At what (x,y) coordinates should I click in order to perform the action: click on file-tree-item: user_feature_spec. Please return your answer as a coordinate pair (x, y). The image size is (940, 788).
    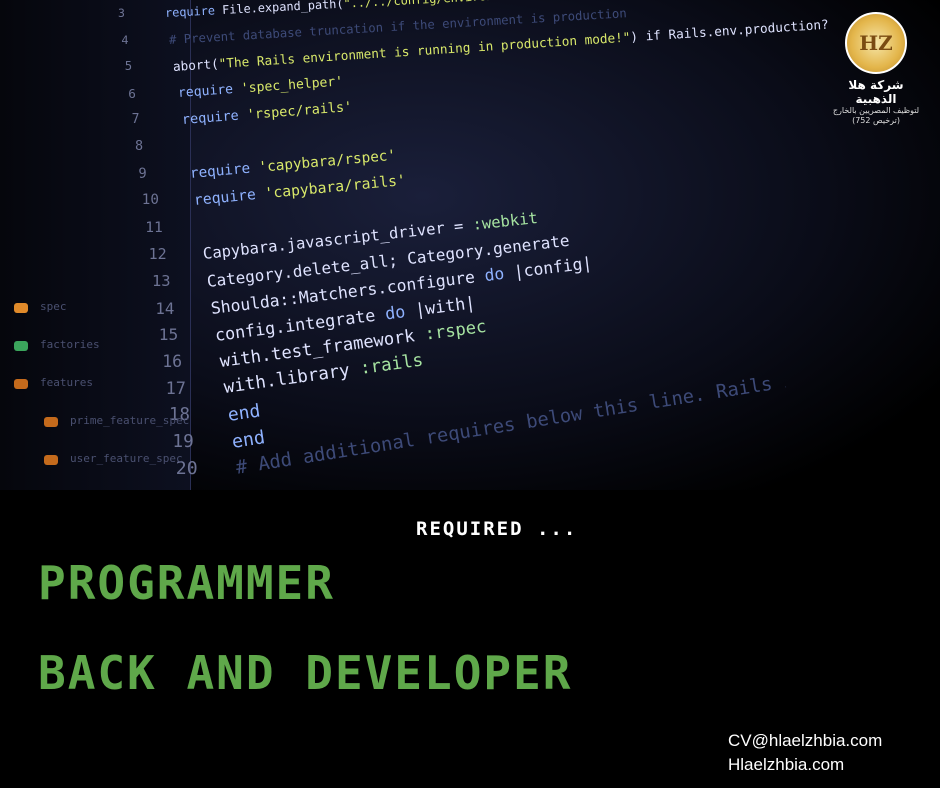
    Looking at the image, I should click on (126, 458).